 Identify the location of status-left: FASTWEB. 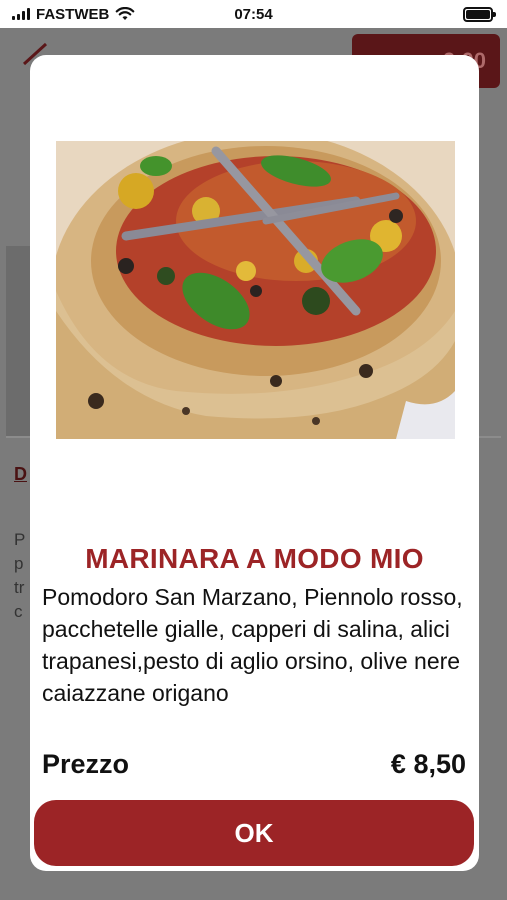
(73, 14).